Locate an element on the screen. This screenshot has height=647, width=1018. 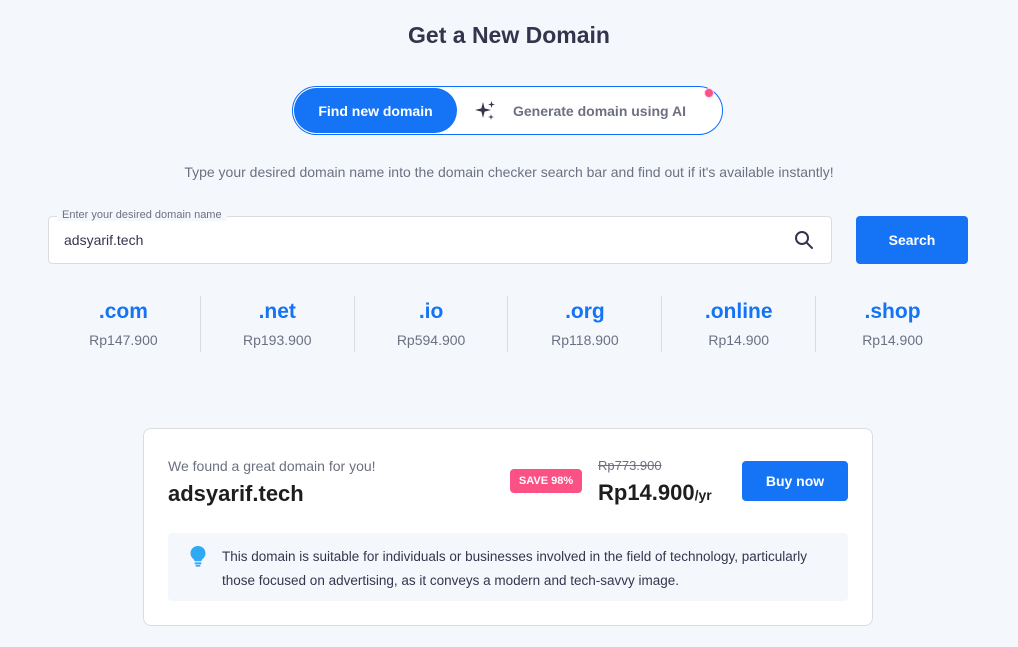
price-period: /yr is located at coordinates (703, 495).